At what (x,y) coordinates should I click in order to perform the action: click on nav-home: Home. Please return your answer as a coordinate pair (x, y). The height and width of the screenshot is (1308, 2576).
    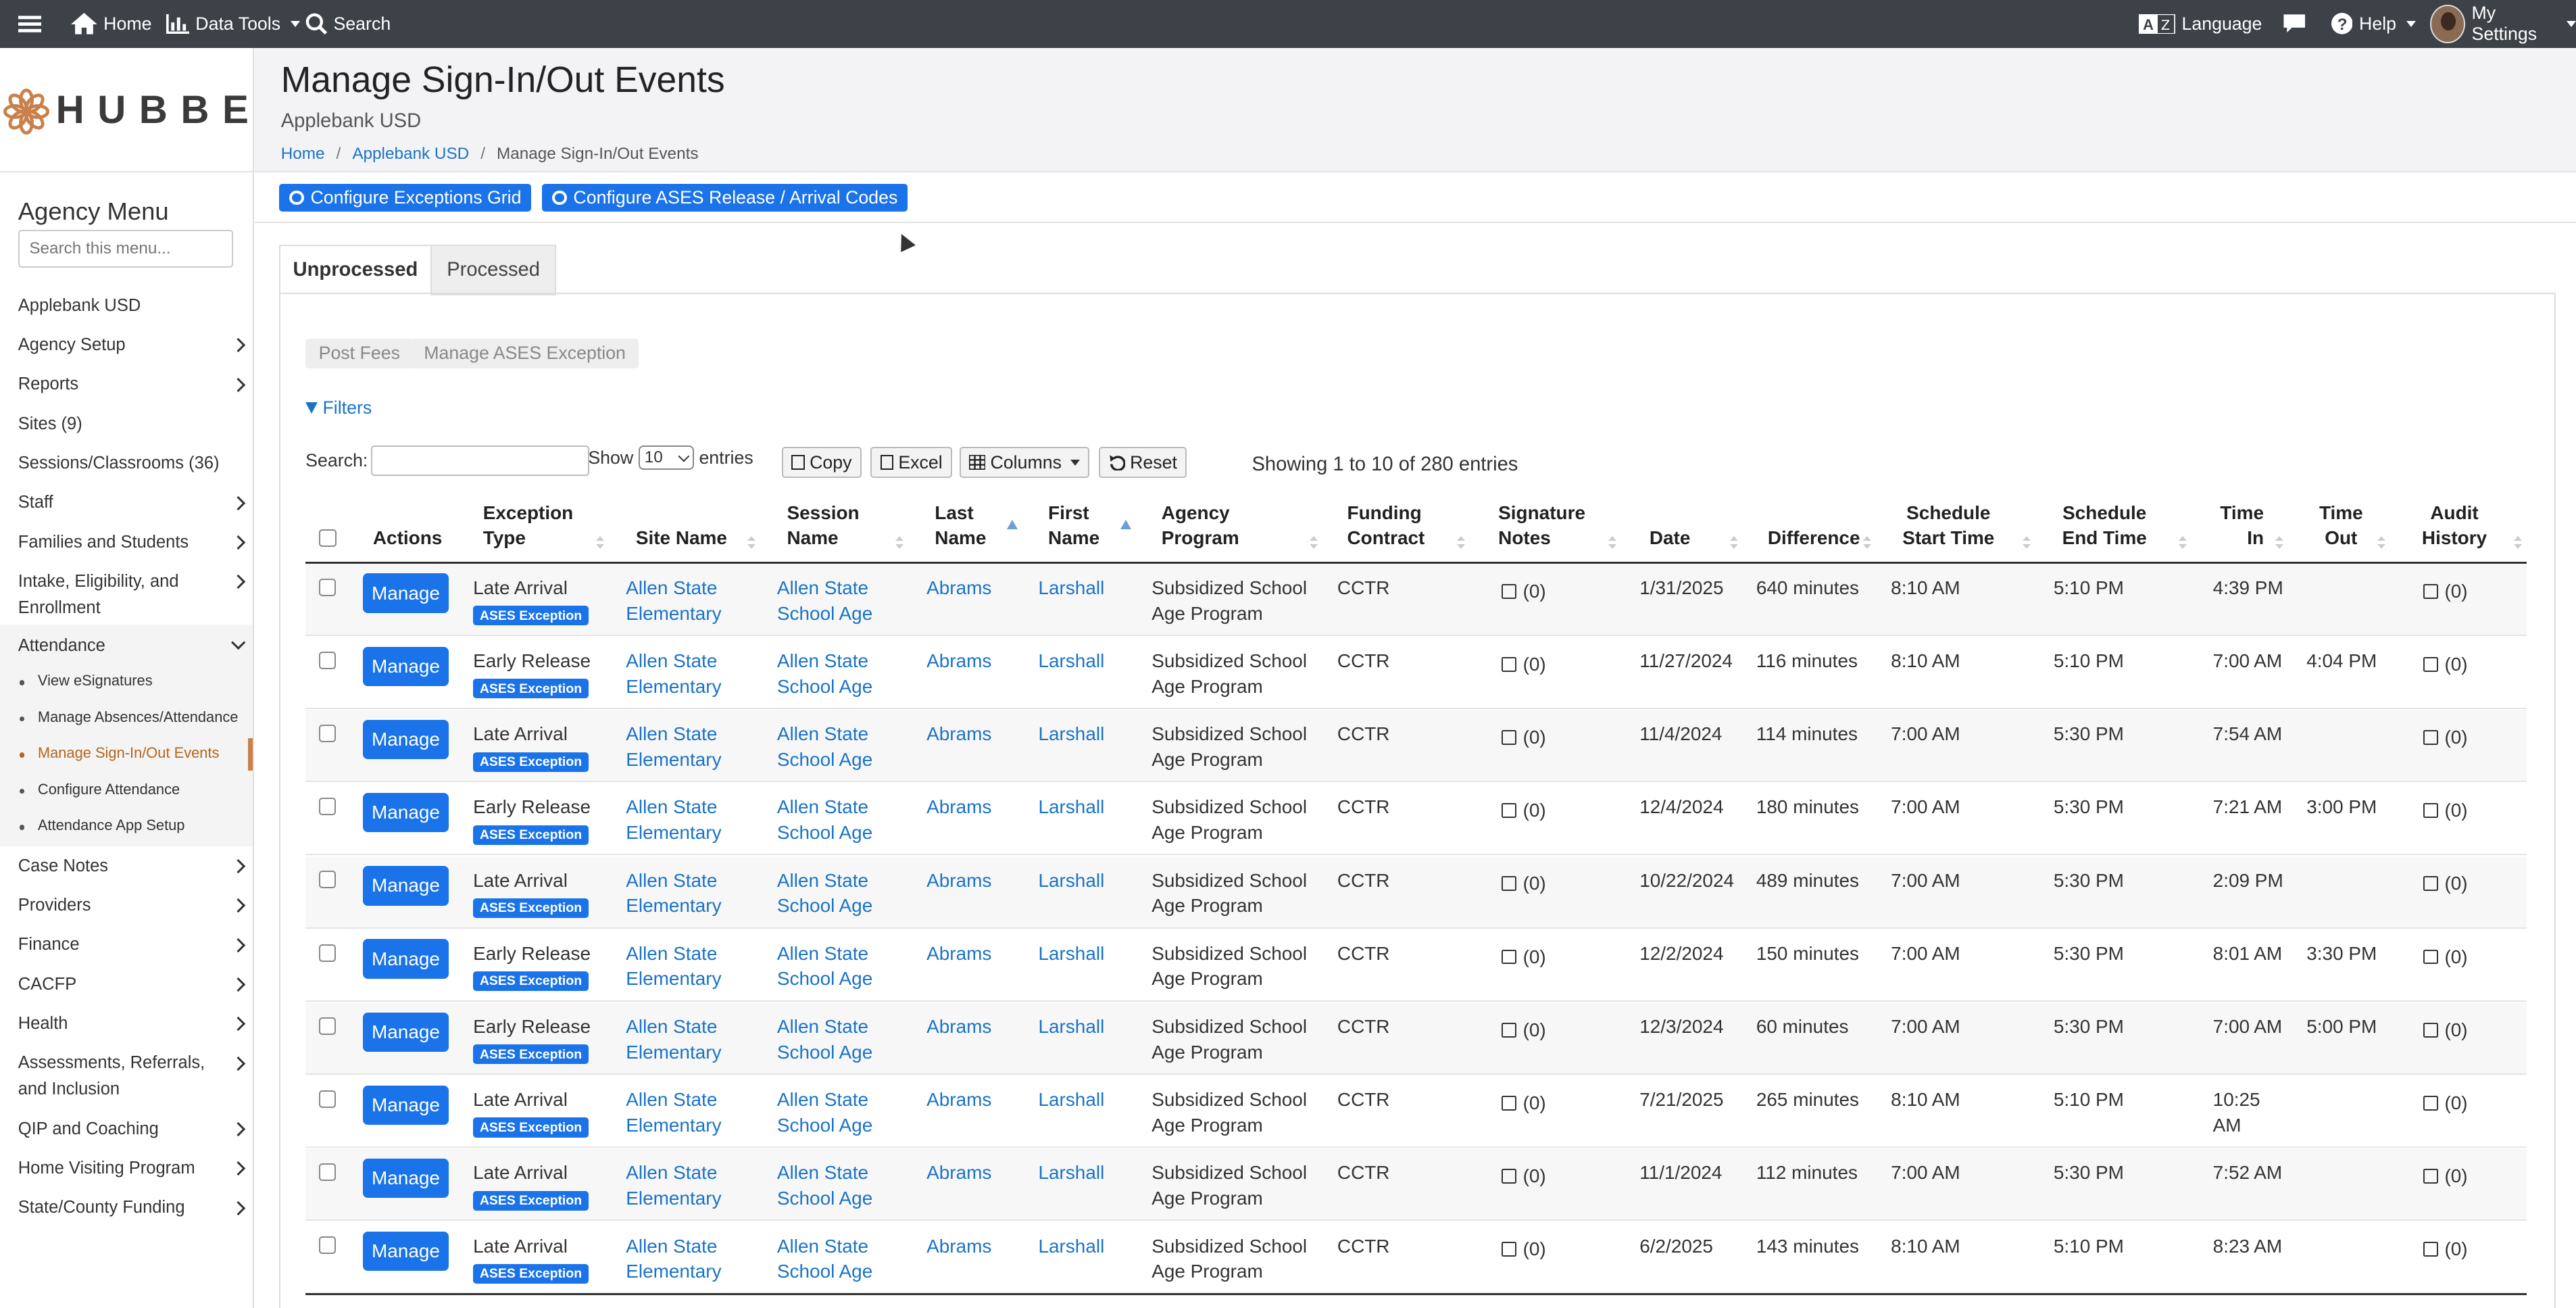
    Looking at the image, I should click on (112, 24).